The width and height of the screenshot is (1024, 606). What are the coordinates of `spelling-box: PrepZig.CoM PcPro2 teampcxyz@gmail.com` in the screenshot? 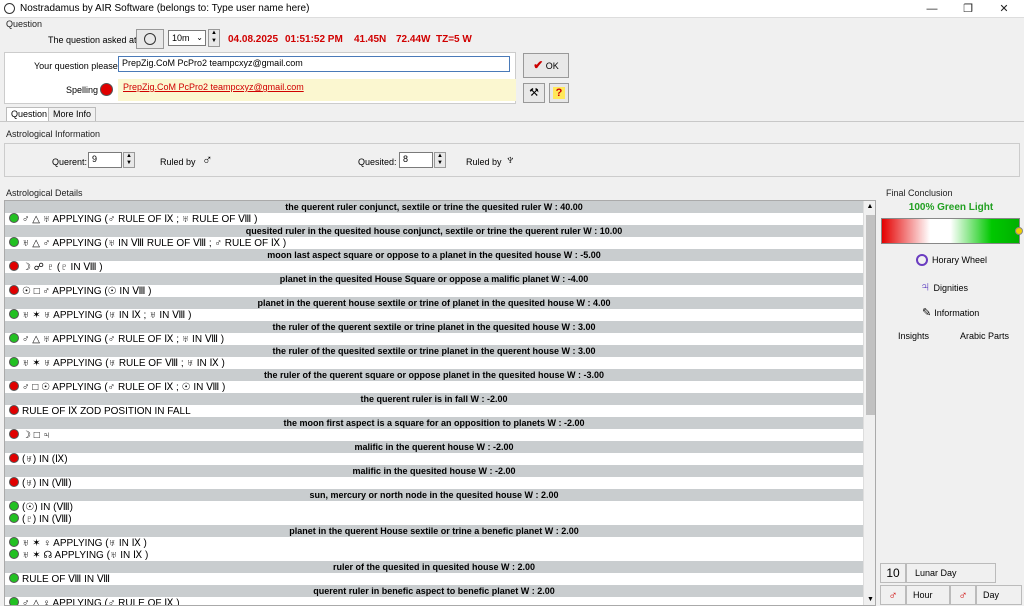 It's located at (317, 90).